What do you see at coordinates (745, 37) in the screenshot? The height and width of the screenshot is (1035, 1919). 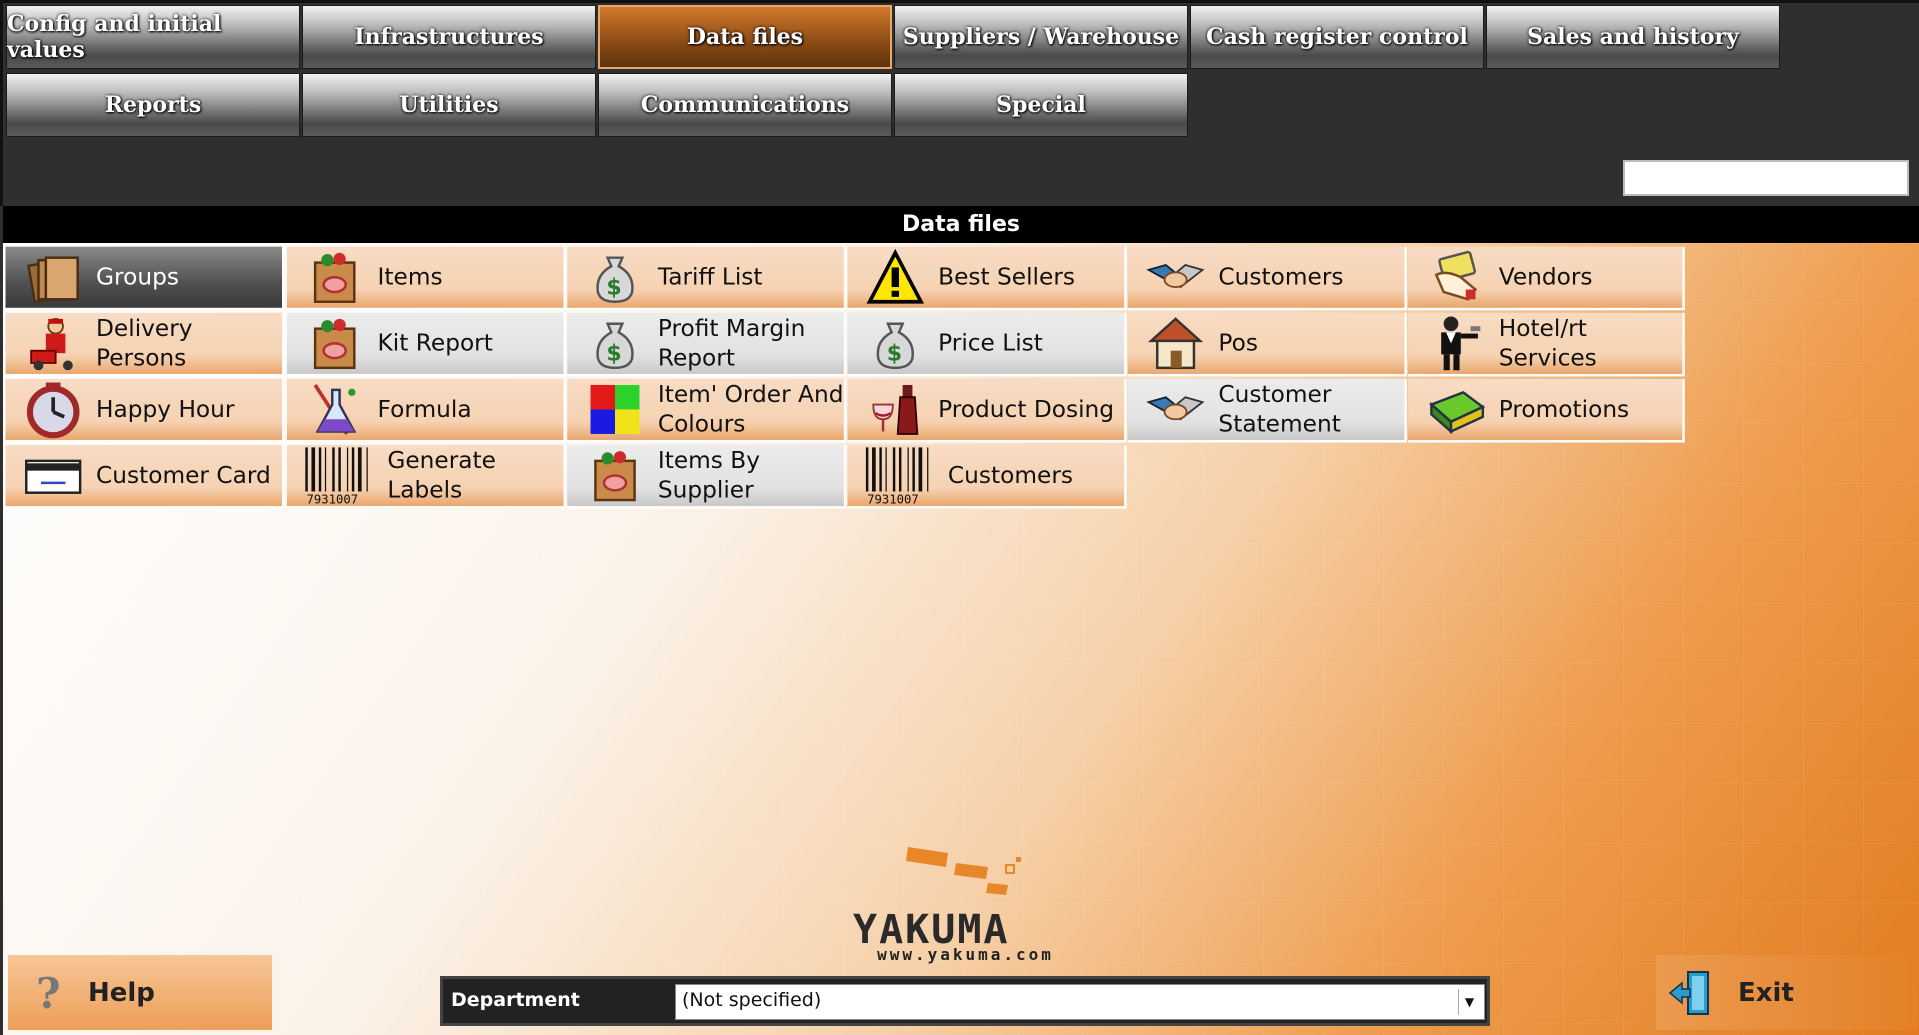 I see `nav-data-files: Data files` at bounding box center [745, 37].